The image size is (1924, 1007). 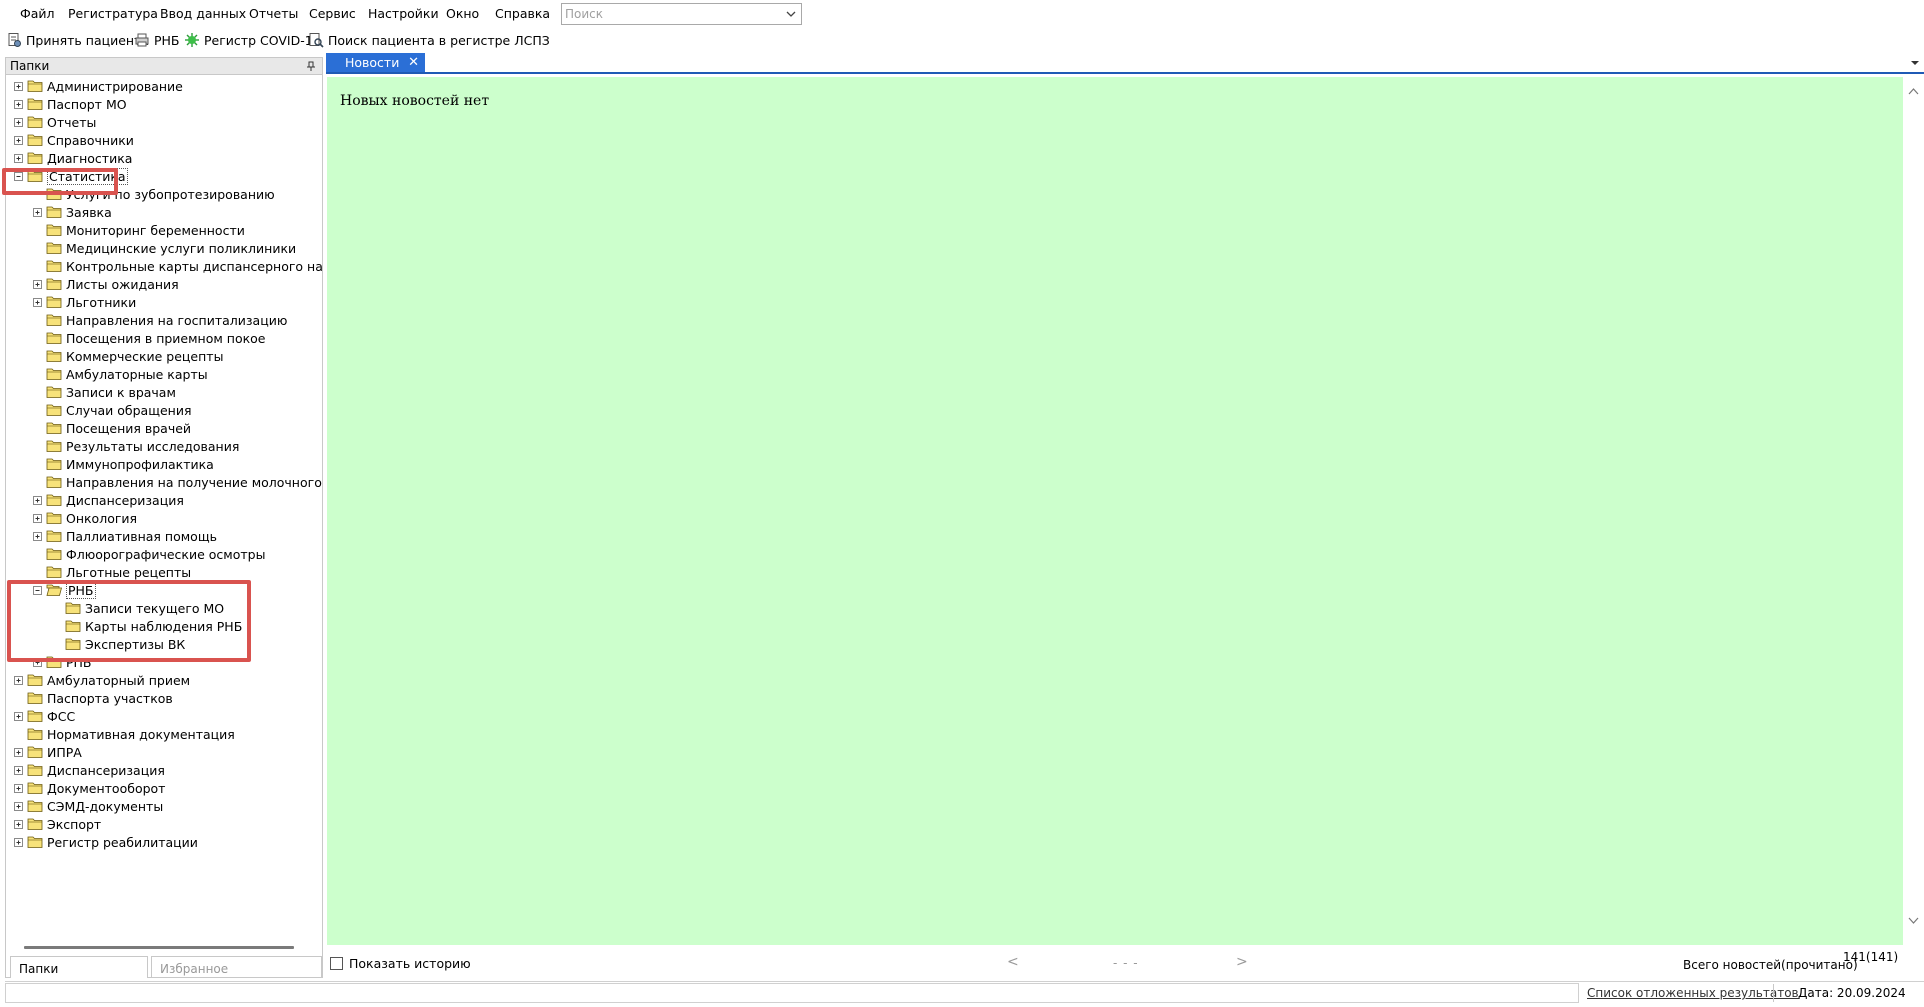 I want to click on search-input, so click(x=672, y=14).